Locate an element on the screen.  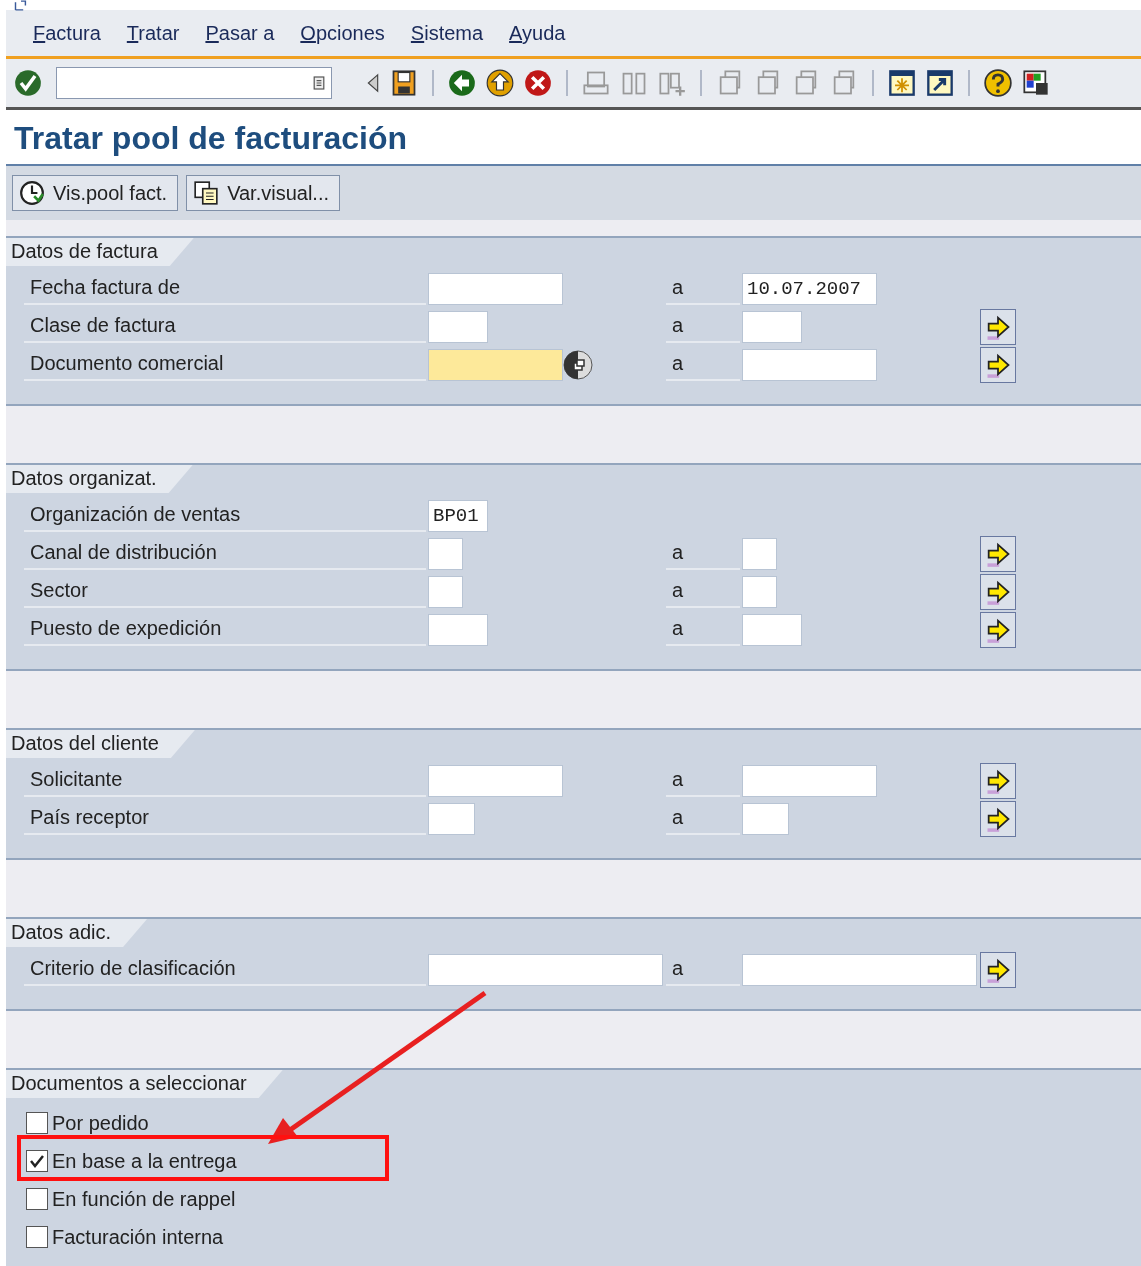
menu-item: Tratar is located at coordinates (153, 33).